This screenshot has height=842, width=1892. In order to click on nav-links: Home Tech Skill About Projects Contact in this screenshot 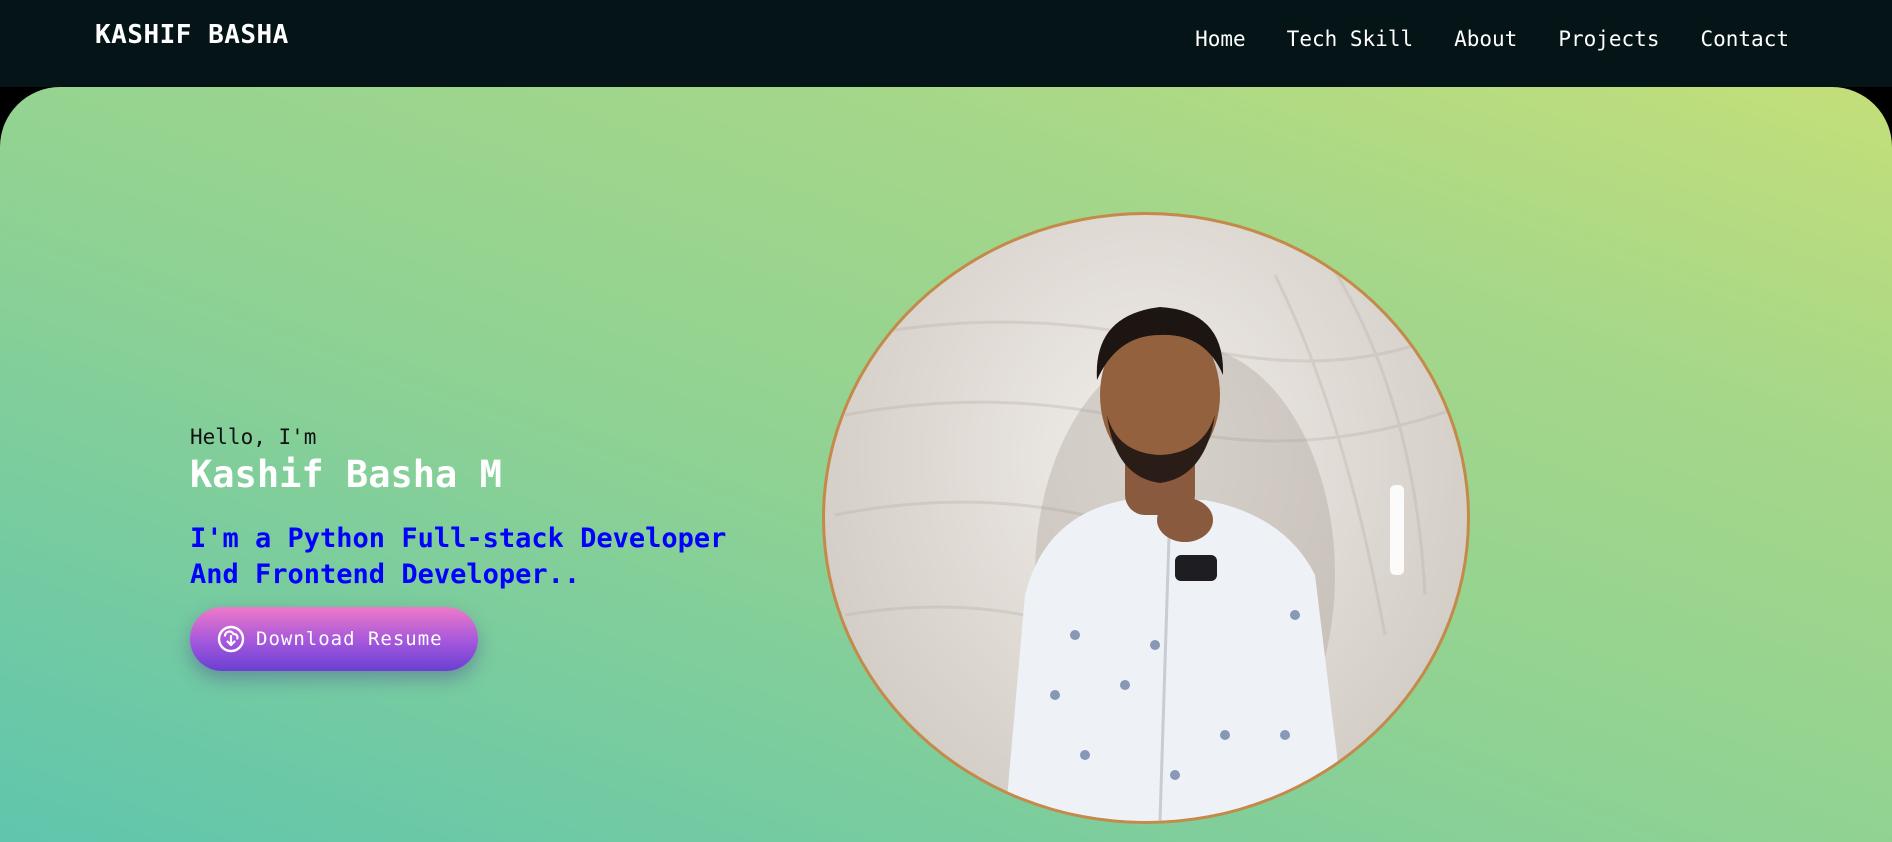, I will do `click(1492, 39)`.